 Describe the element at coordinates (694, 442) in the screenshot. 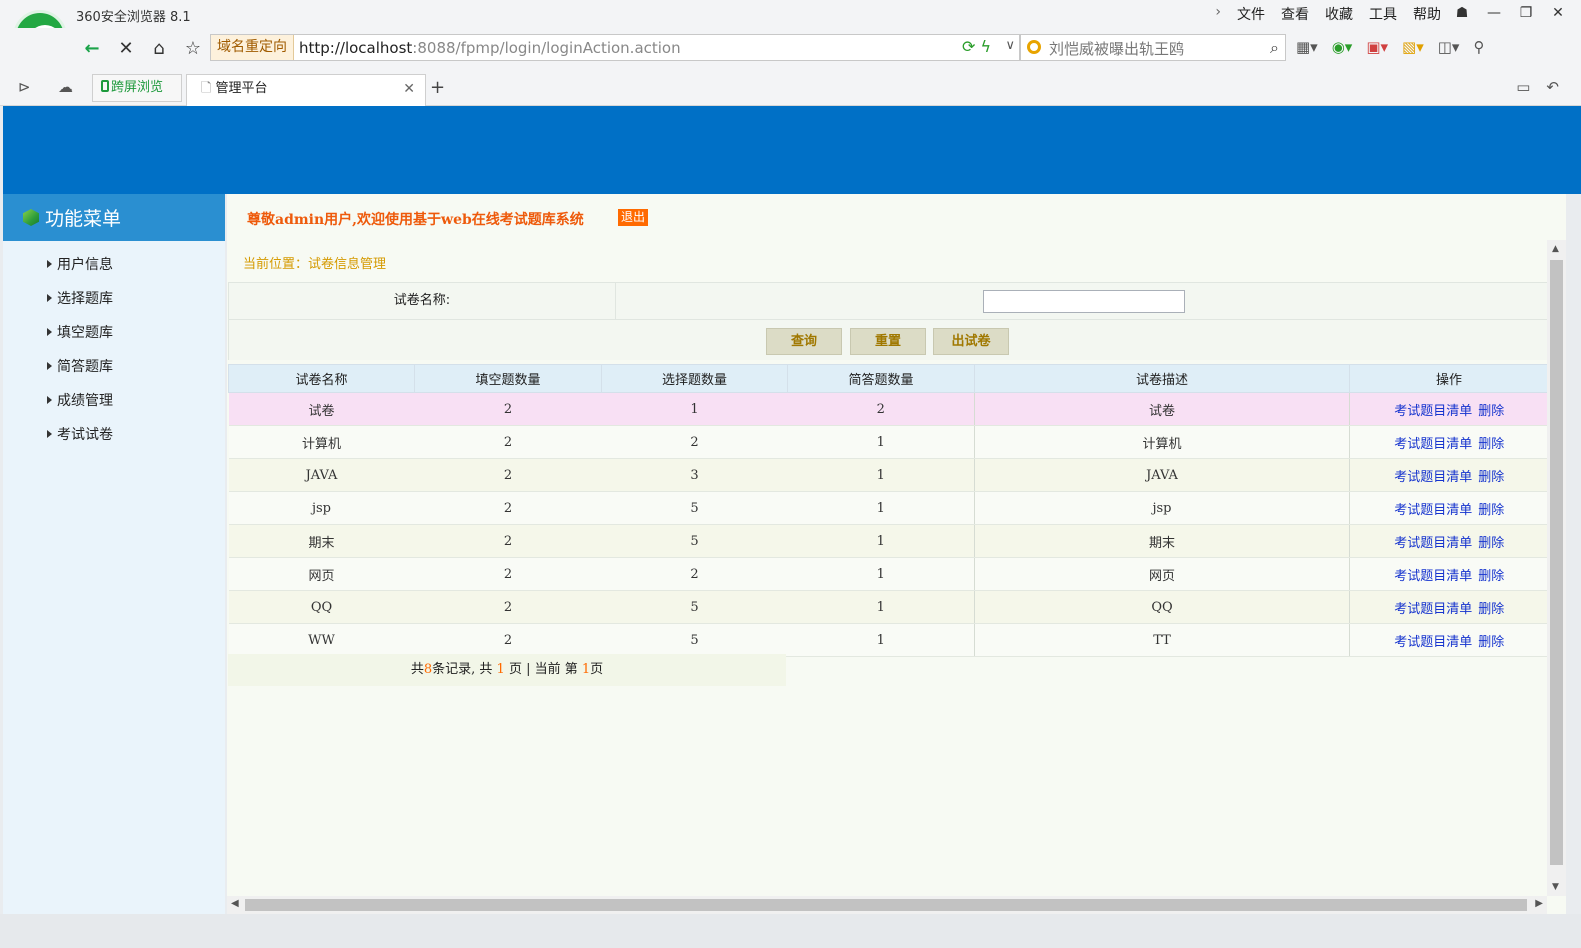

I see `cell-choice: 2` at that location.